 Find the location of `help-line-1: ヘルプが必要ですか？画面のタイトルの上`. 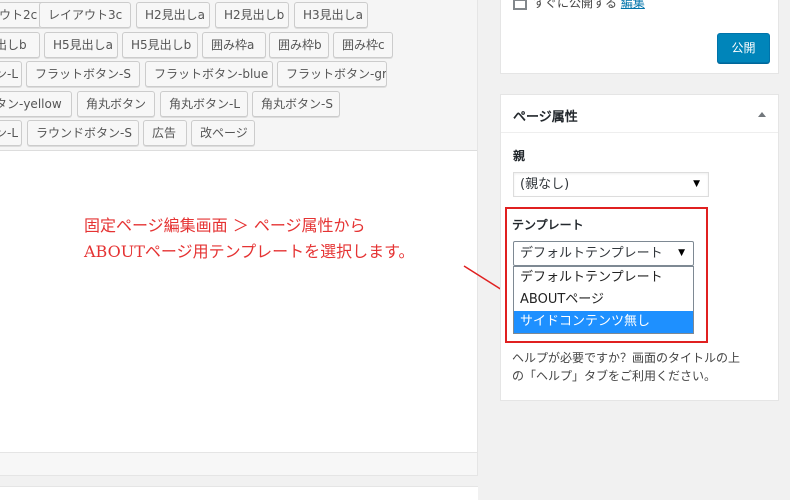

help-line-1: ヘルプが必要ですか？画面のタイトルの上 is located at coordinates (626, 358).